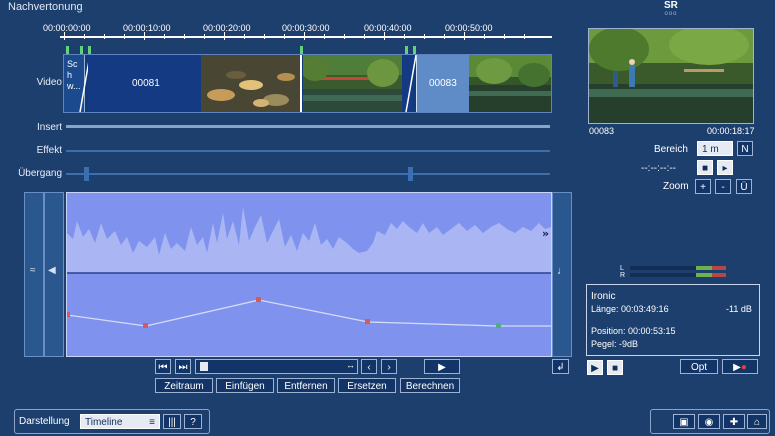 The height and width of the screenshot is (436, 775). Describe the element at coordinates (442, 366) in the screenshot. I see `play-button: ▶︎` at that location.